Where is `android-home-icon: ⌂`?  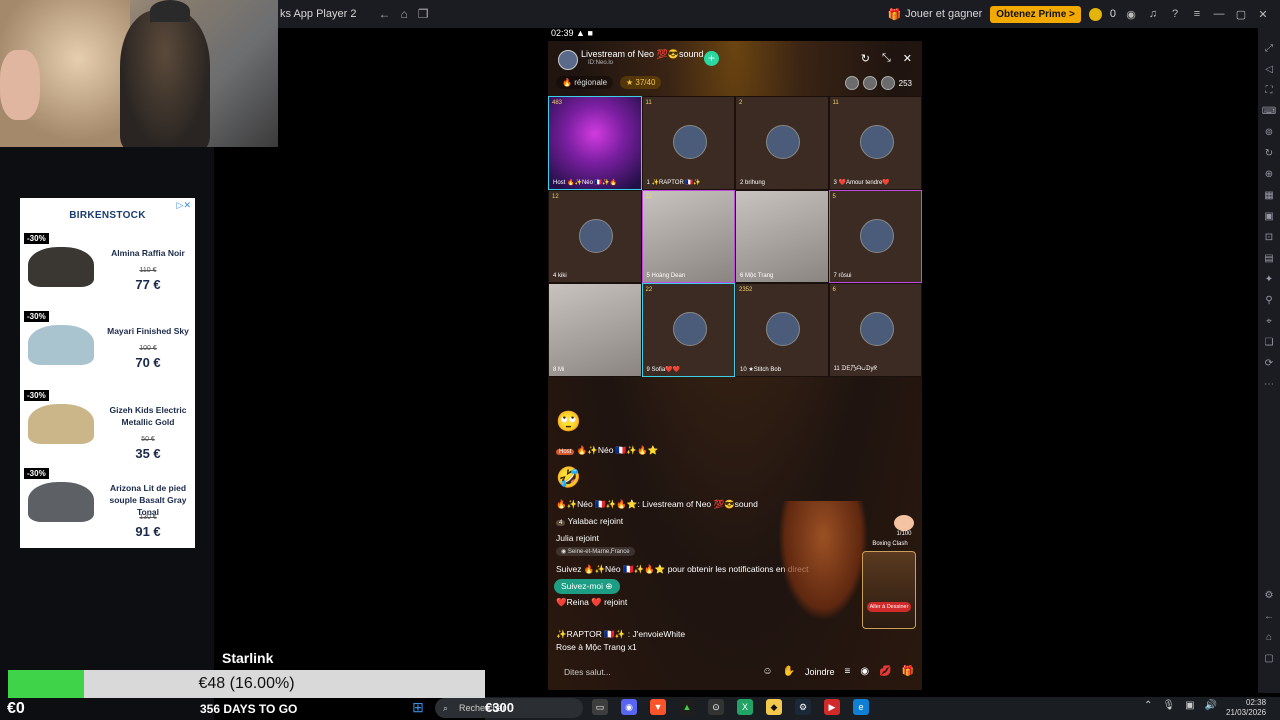 android-home-icon: ⌂ is located at coordinates (1269, 638).